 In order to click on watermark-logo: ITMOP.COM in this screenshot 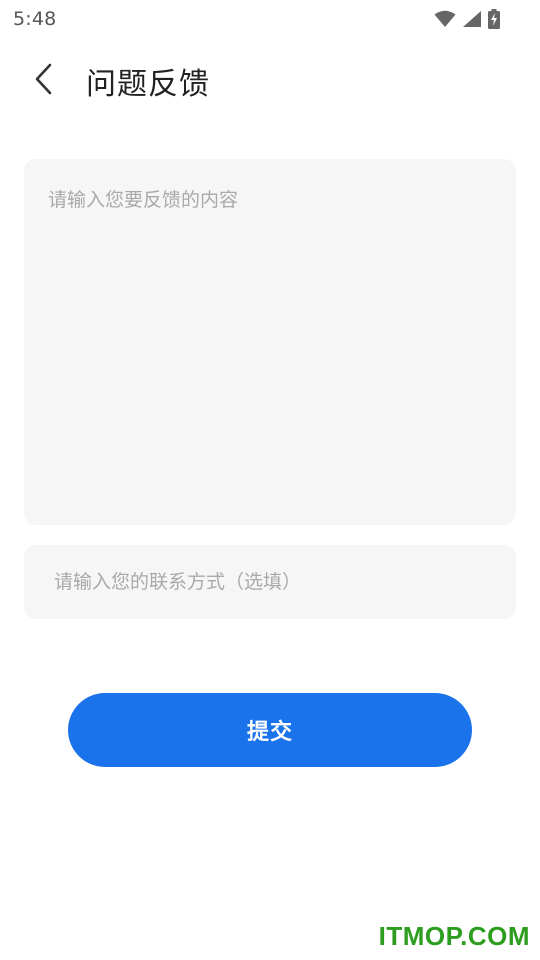, I will do `click(454, 936)`.